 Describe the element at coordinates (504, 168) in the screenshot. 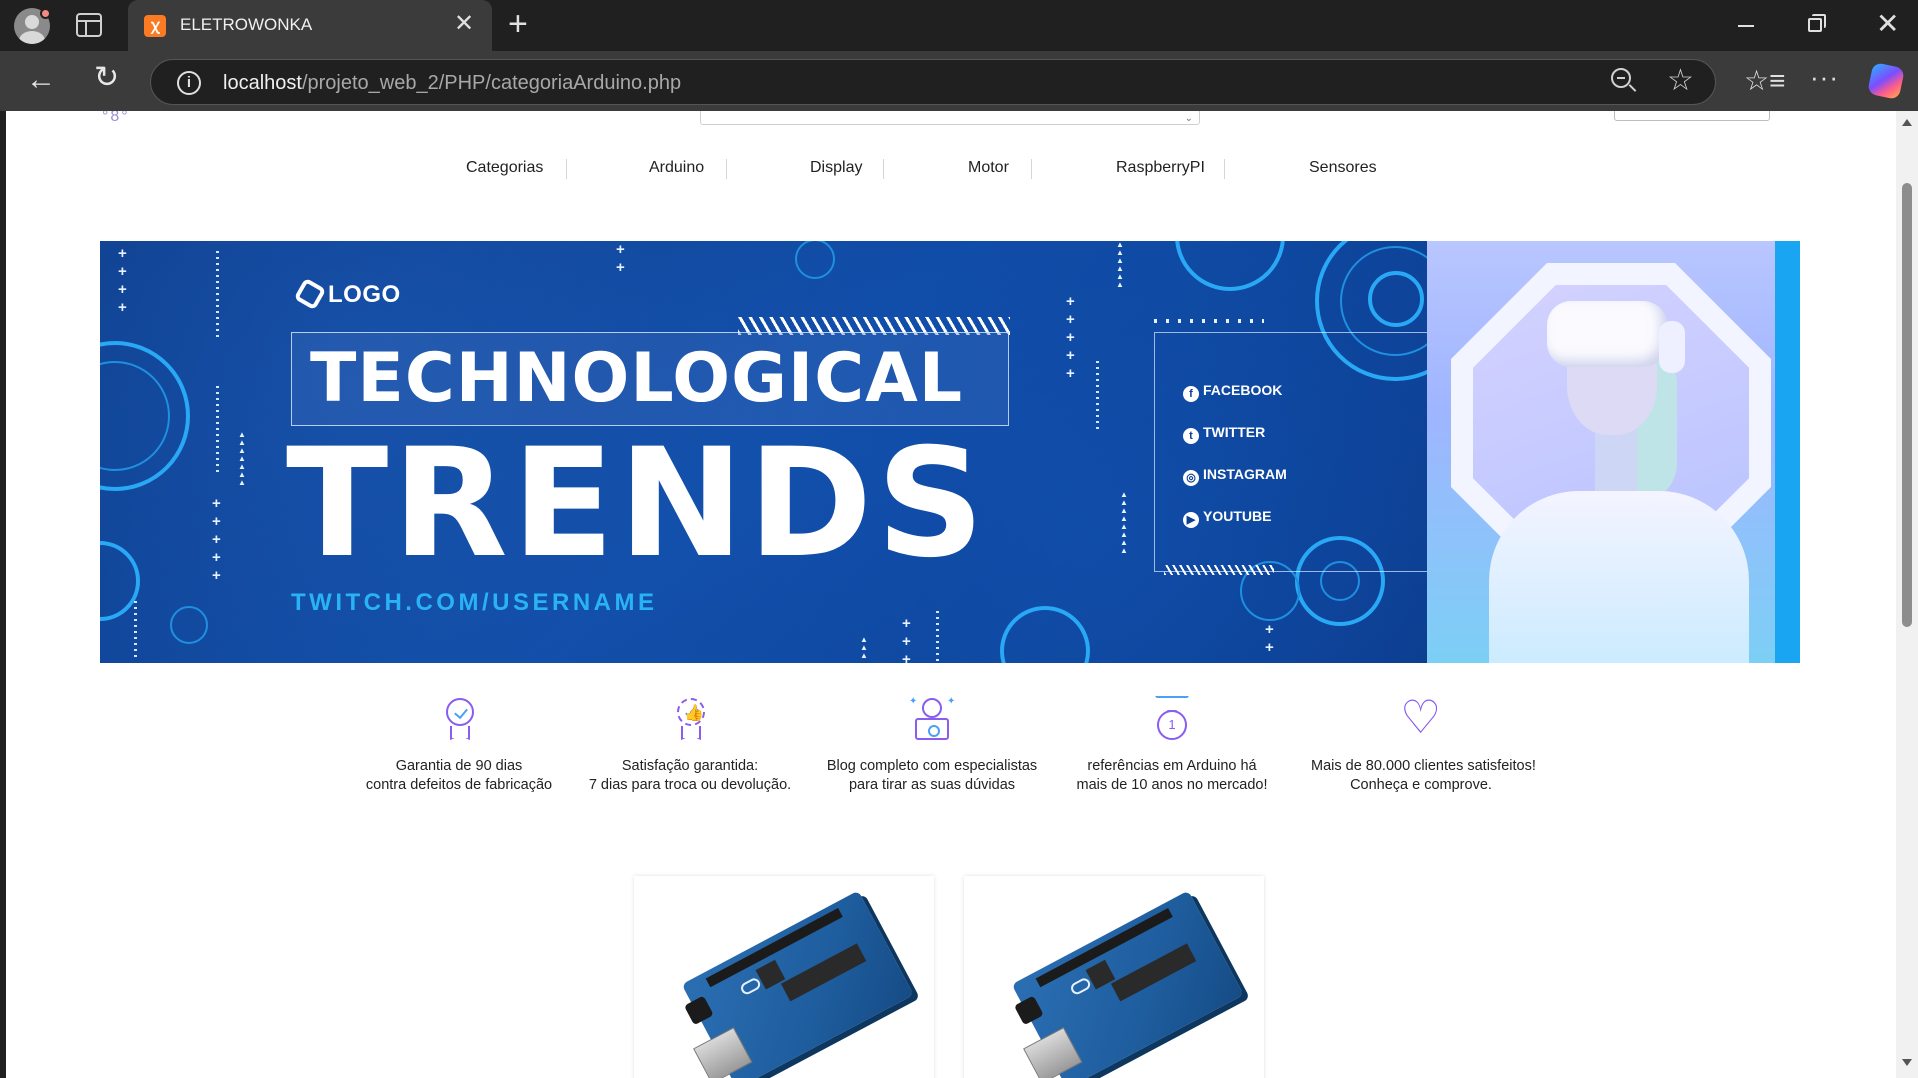

I see `nav-item-categorias: Categorias` at that location.